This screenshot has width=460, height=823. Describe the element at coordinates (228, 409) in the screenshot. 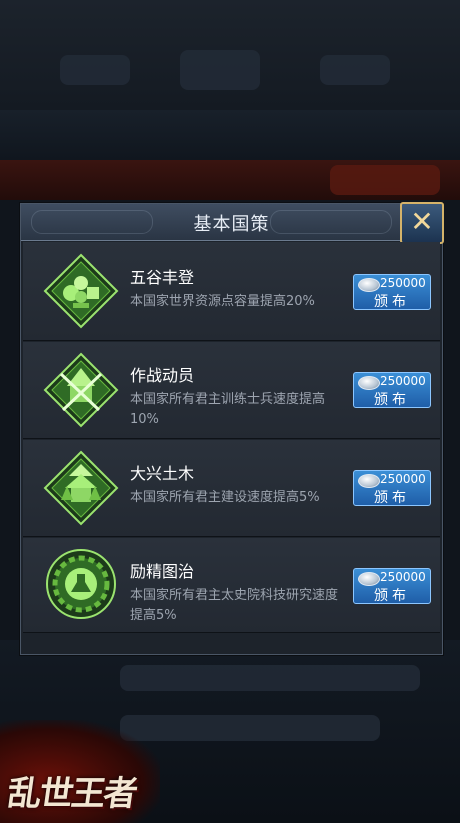

I see `policy-description: 本国家所有君主训练士兵速度提高10%` at that location.